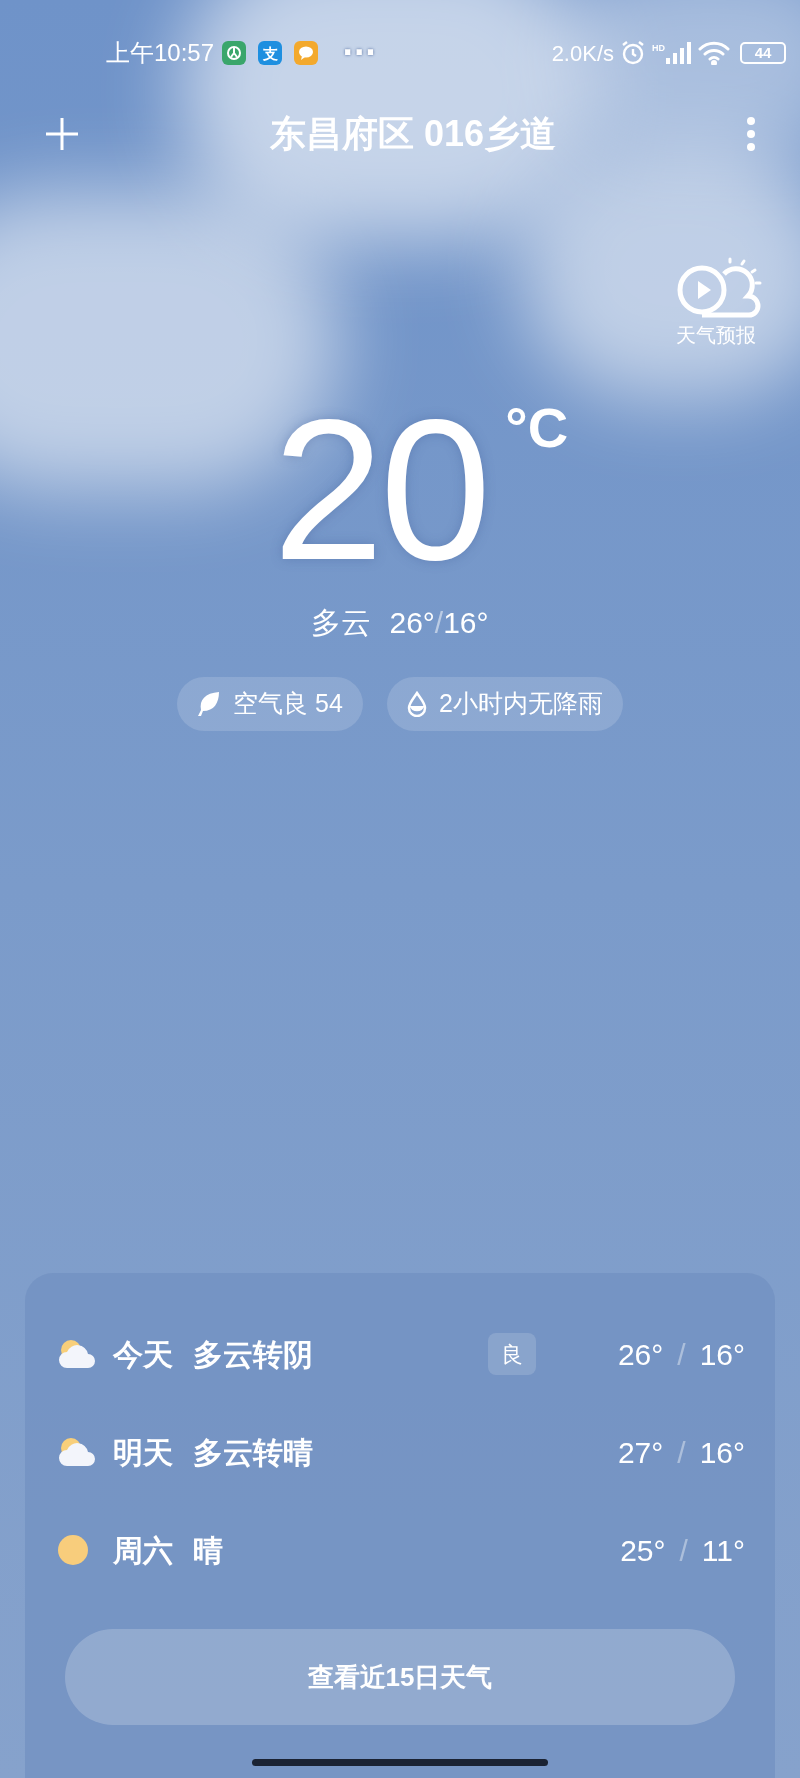 The image size is (800, 1778). What do you see at coordinates (714, 53) in the screenshot?
I see `wifi-icon` at bounding box center [714, 53].